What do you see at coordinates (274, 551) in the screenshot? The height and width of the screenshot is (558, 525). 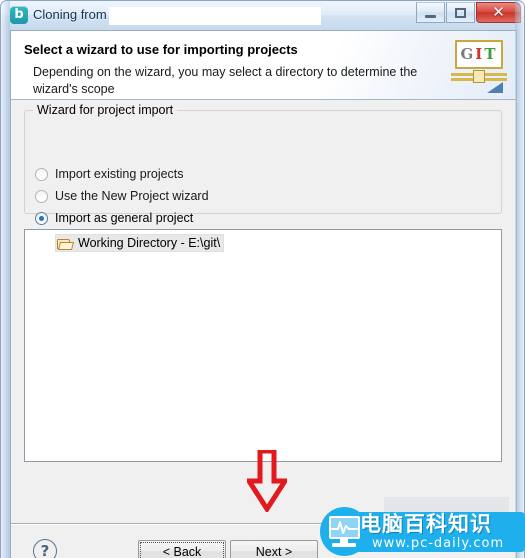 I see `next-button-label: Next >` at bounding box center [274, 551].